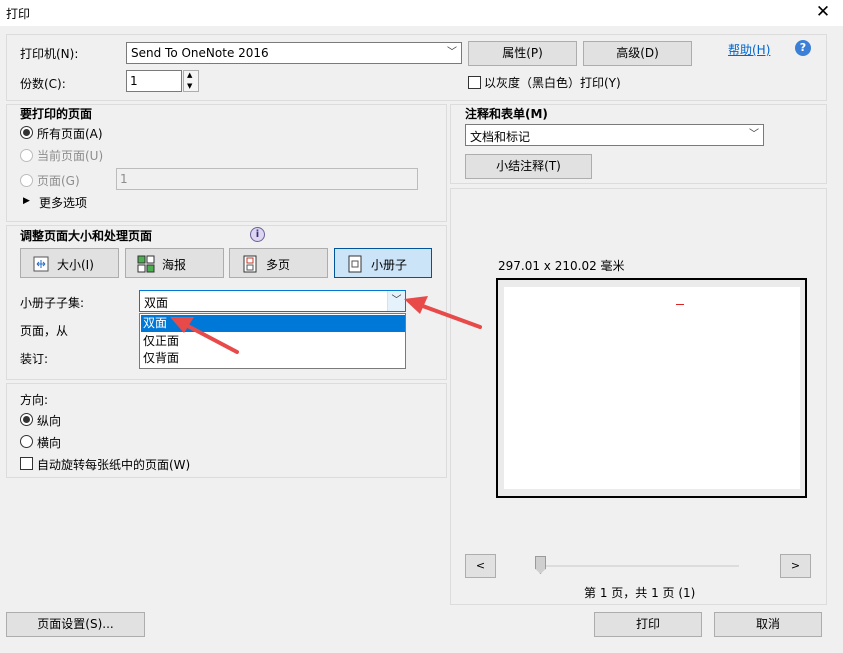  I want to click on arrow-to-dropdown, so click(450, 316).